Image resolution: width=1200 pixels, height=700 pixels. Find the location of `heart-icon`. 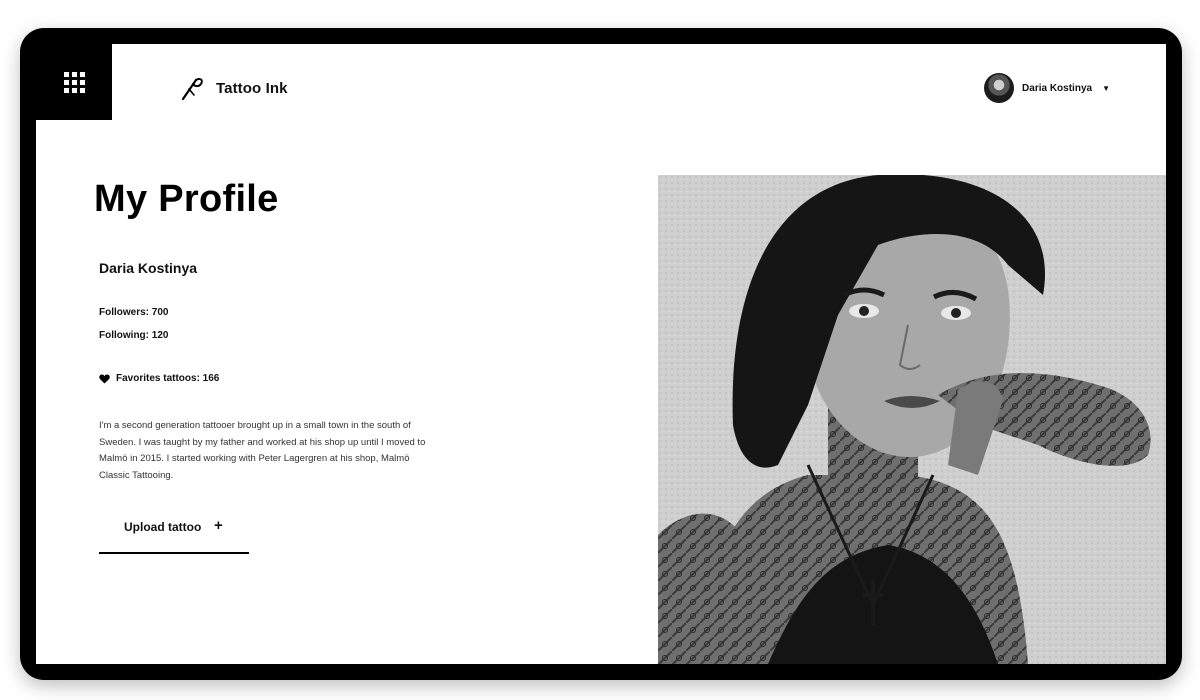

heart-icon is located at coordinates (104, 379).